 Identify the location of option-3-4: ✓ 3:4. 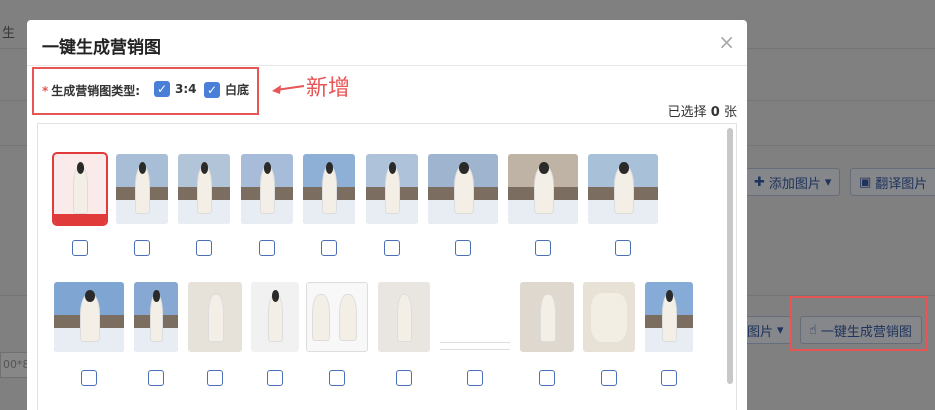
(175, 89).